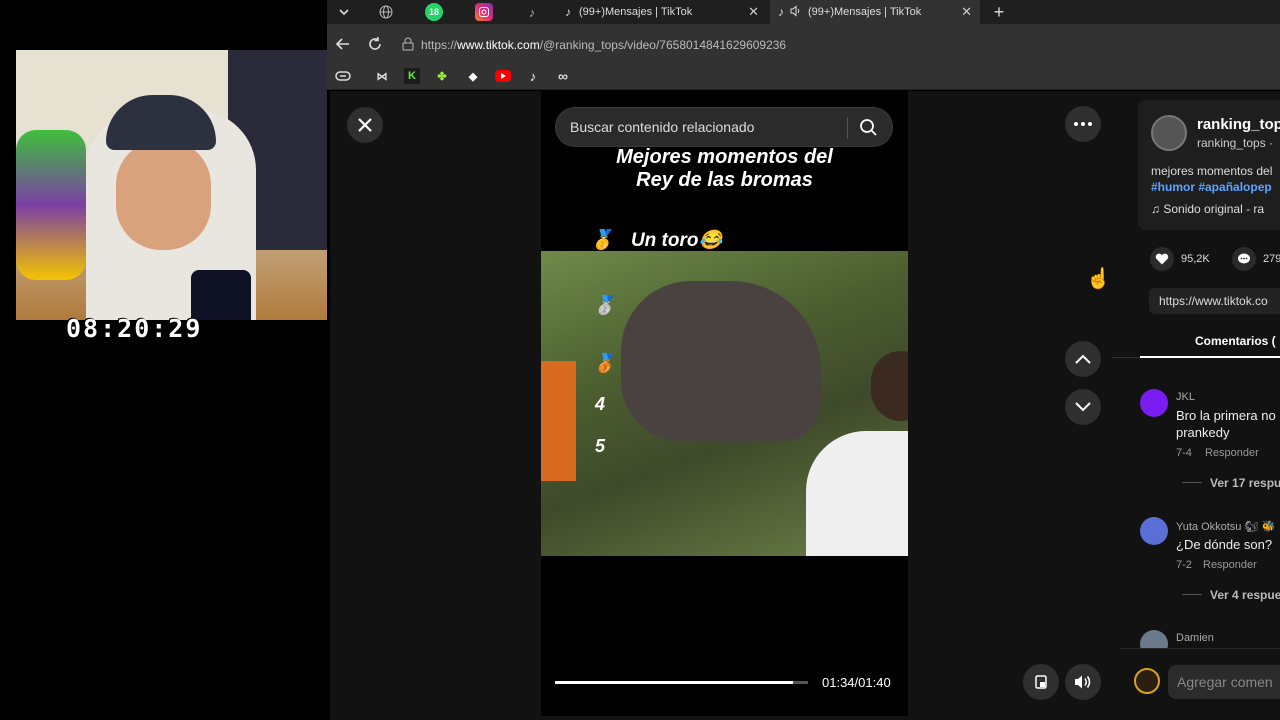 Image resolution: width=1280 pixels, height=720 pixels. Describe the element at coordinates (343, 76) in the screenshot. I see `bookmark-link-icon` at that location.